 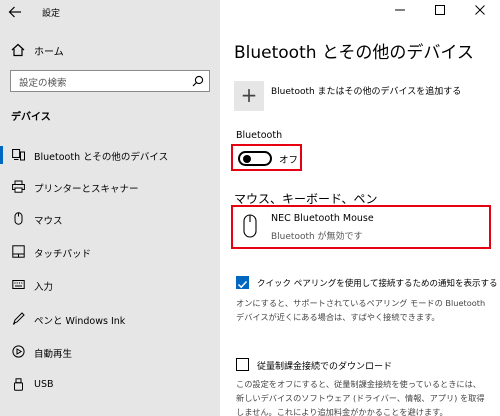 What do you see at coordinates (366, 92) in the screenshot?
I see `add-device-label: Bluetooth またはその他のデバイスを追加する` at bounding box center [366, 92].